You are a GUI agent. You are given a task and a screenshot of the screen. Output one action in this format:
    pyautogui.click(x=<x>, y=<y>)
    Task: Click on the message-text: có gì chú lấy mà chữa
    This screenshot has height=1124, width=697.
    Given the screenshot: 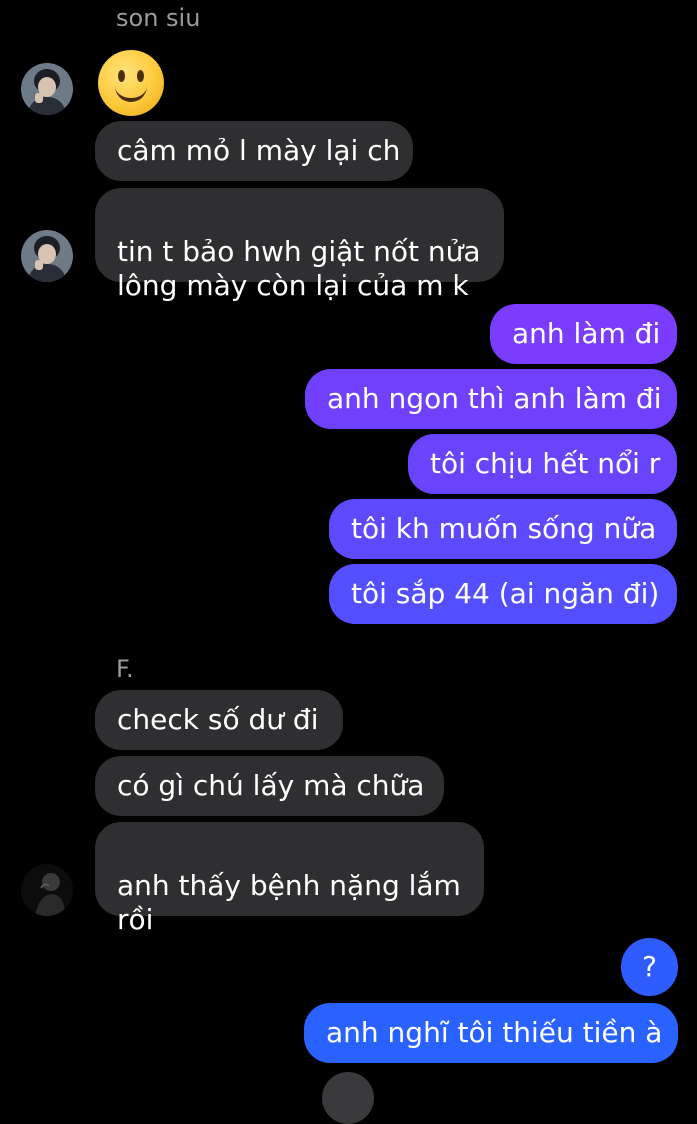 What is the action you would take?
    pyautogui.click(x=271, y=785)
    